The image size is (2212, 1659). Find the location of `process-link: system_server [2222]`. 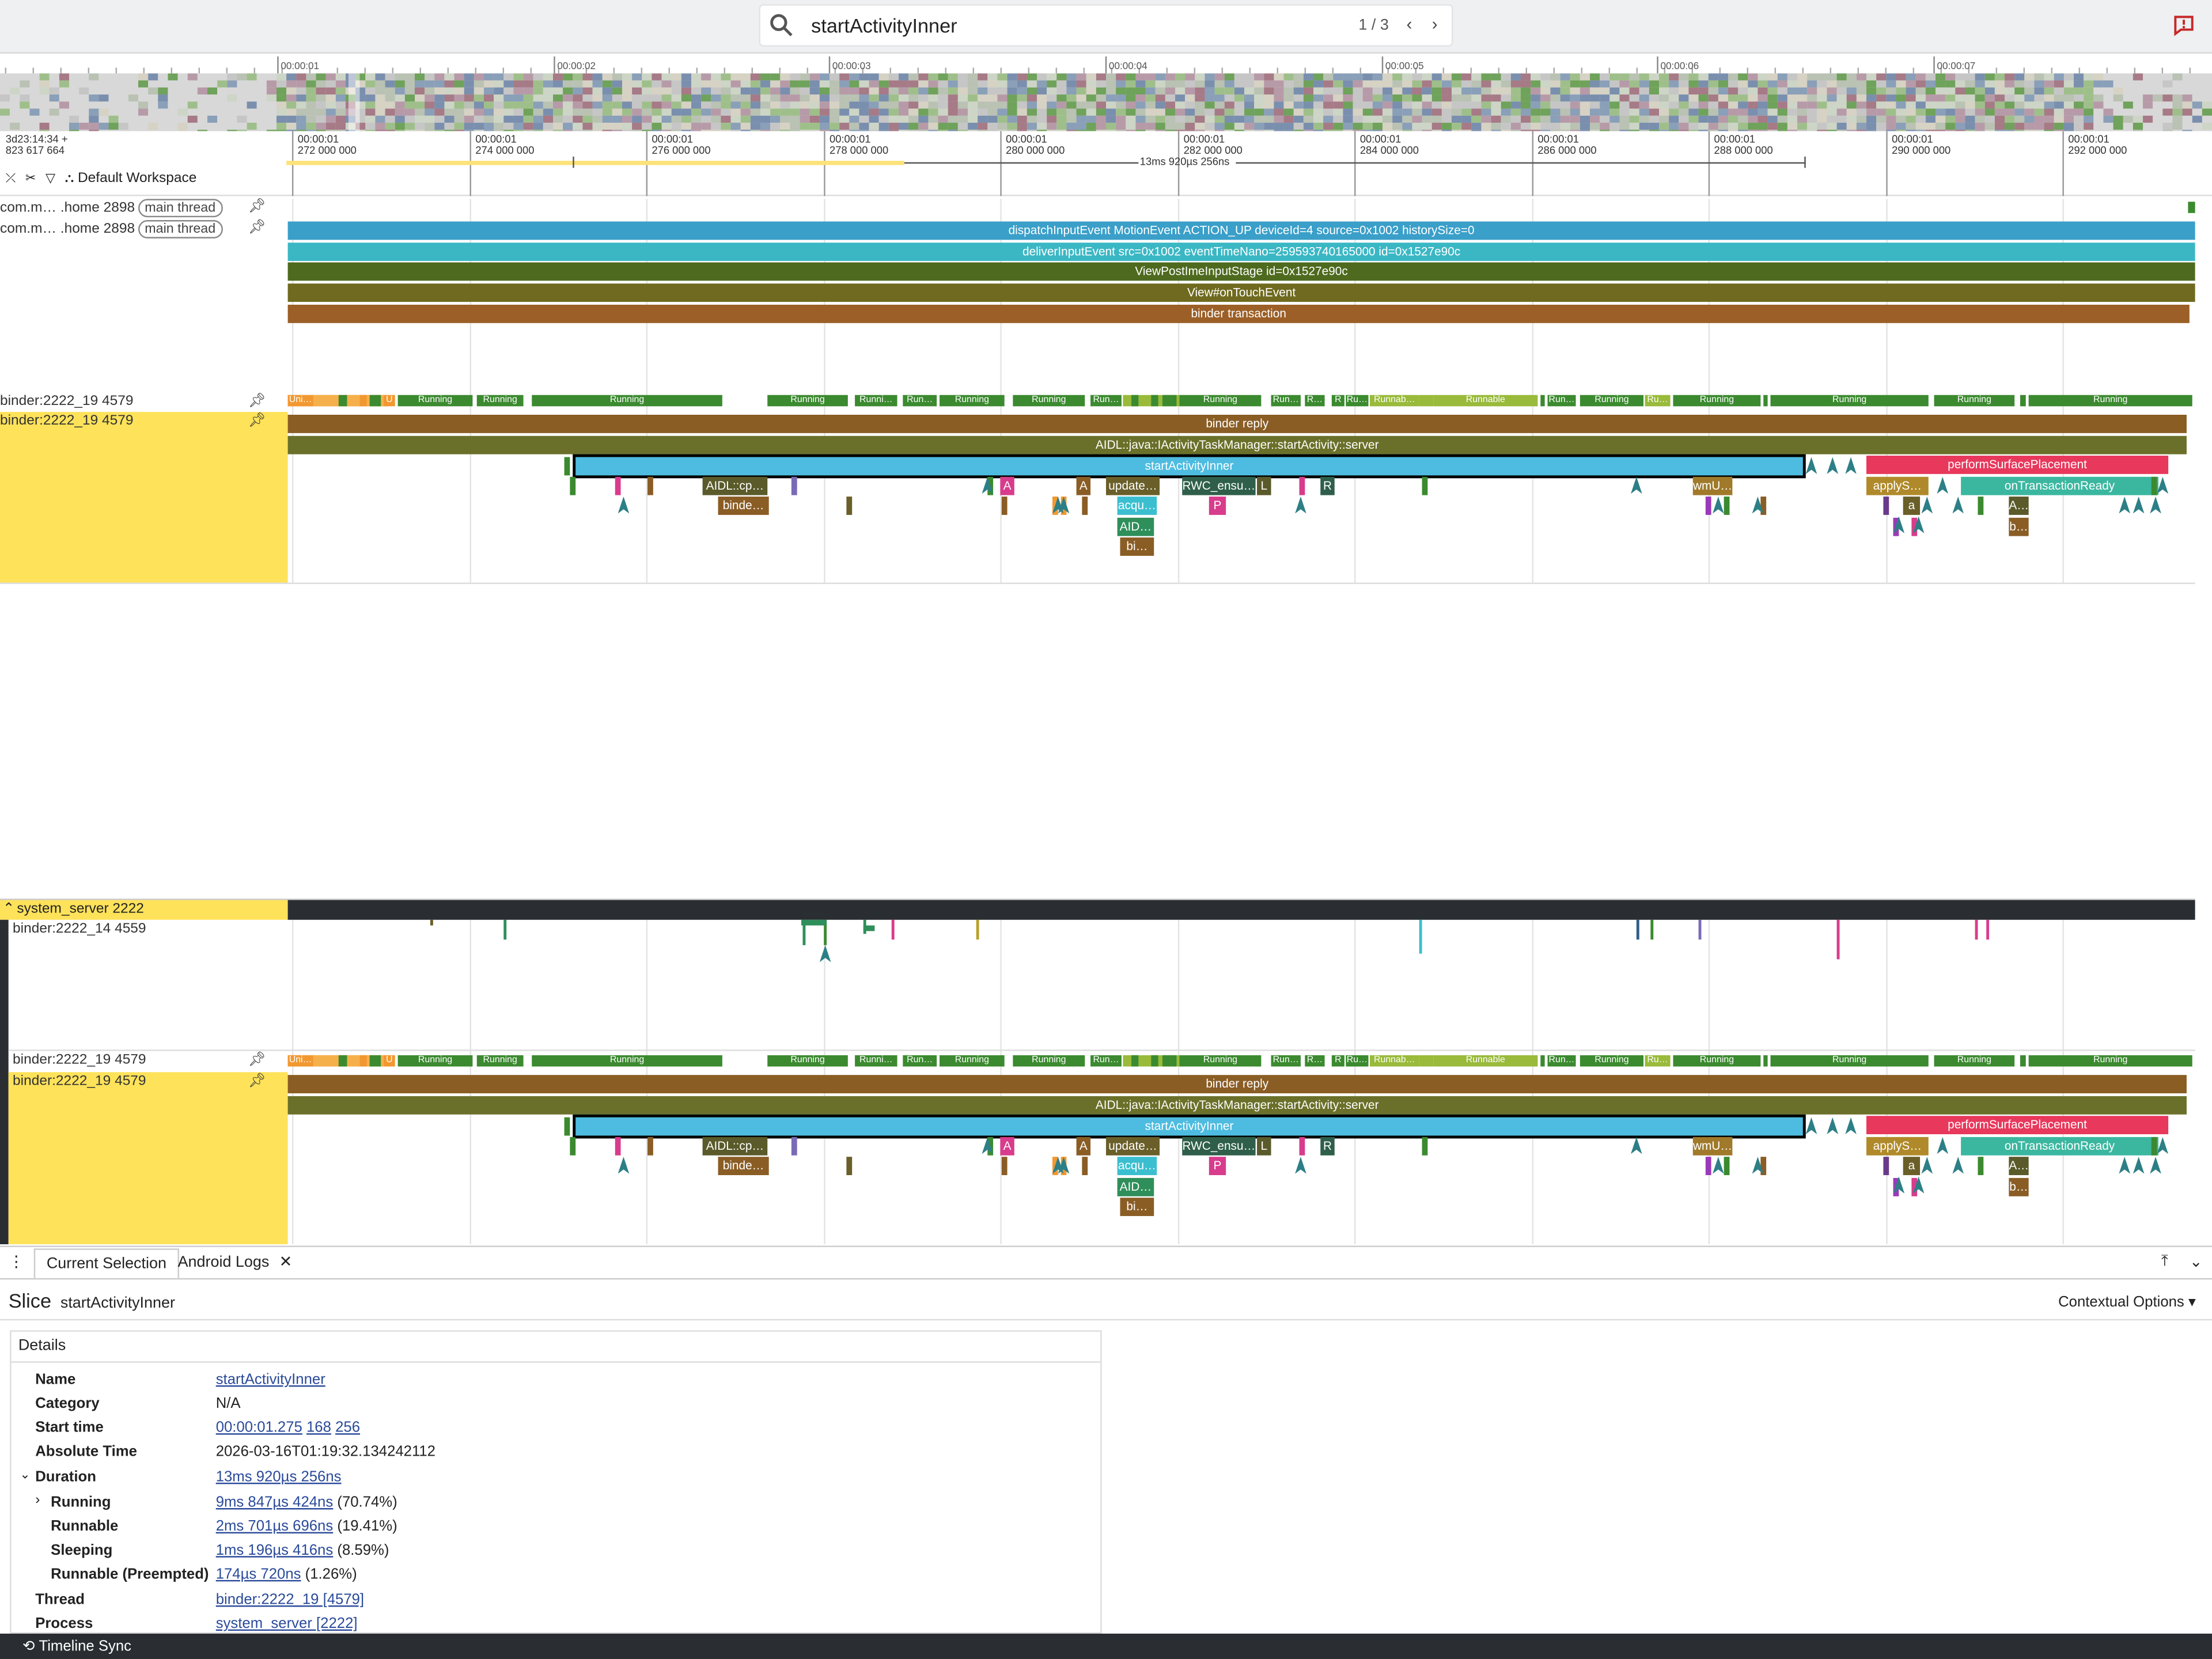

process-link: system_server [2222] is located at coordinates (287, 1623).